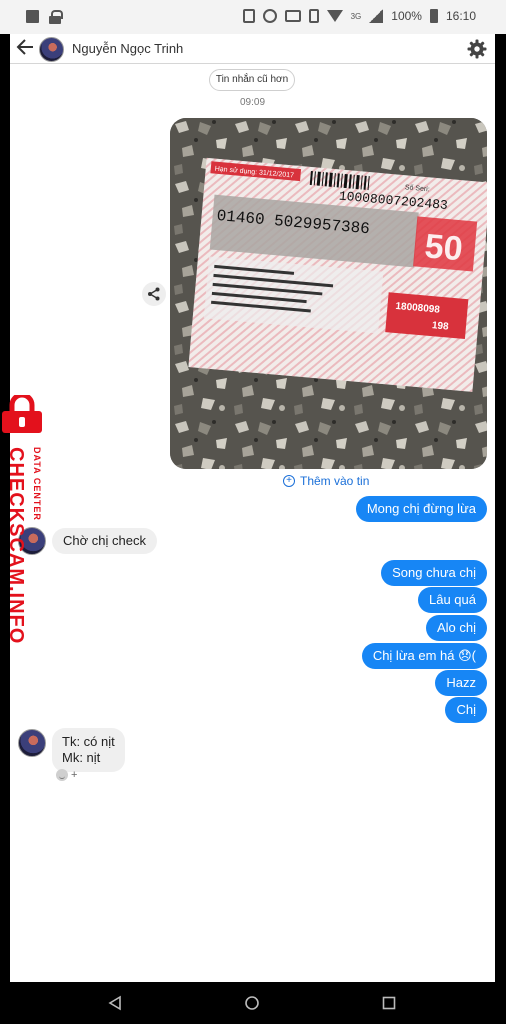  Describe the element at coordinates (456, 628) in the screenshot. I see `message-outgoing: Alo chị` at that location.